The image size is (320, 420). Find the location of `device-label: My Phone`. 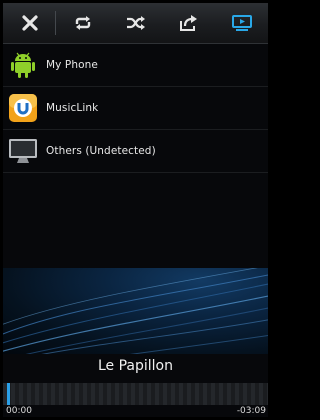

device-label: My Phone is located at coordinates (72, 65).